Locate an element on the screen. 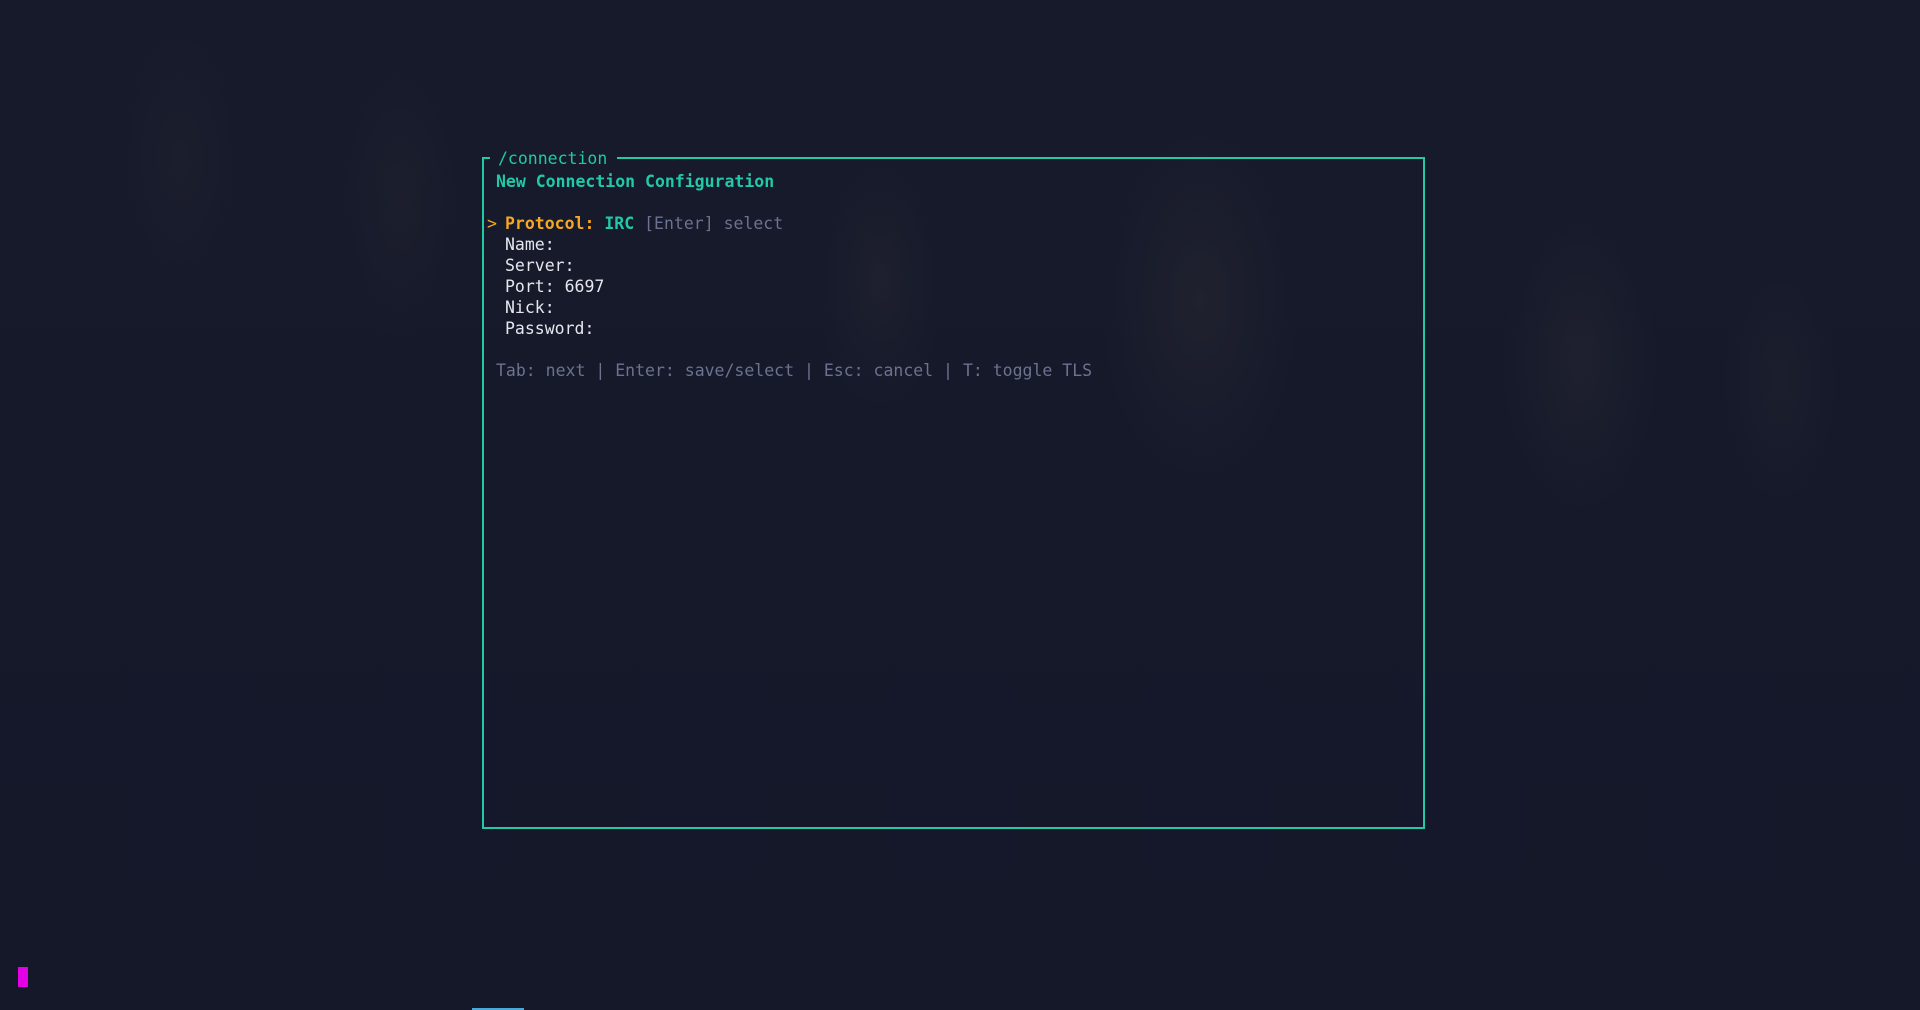 This screenshot has width=1920, height=1010. help-tab: Tab: next is located at coordinates (541, 370).